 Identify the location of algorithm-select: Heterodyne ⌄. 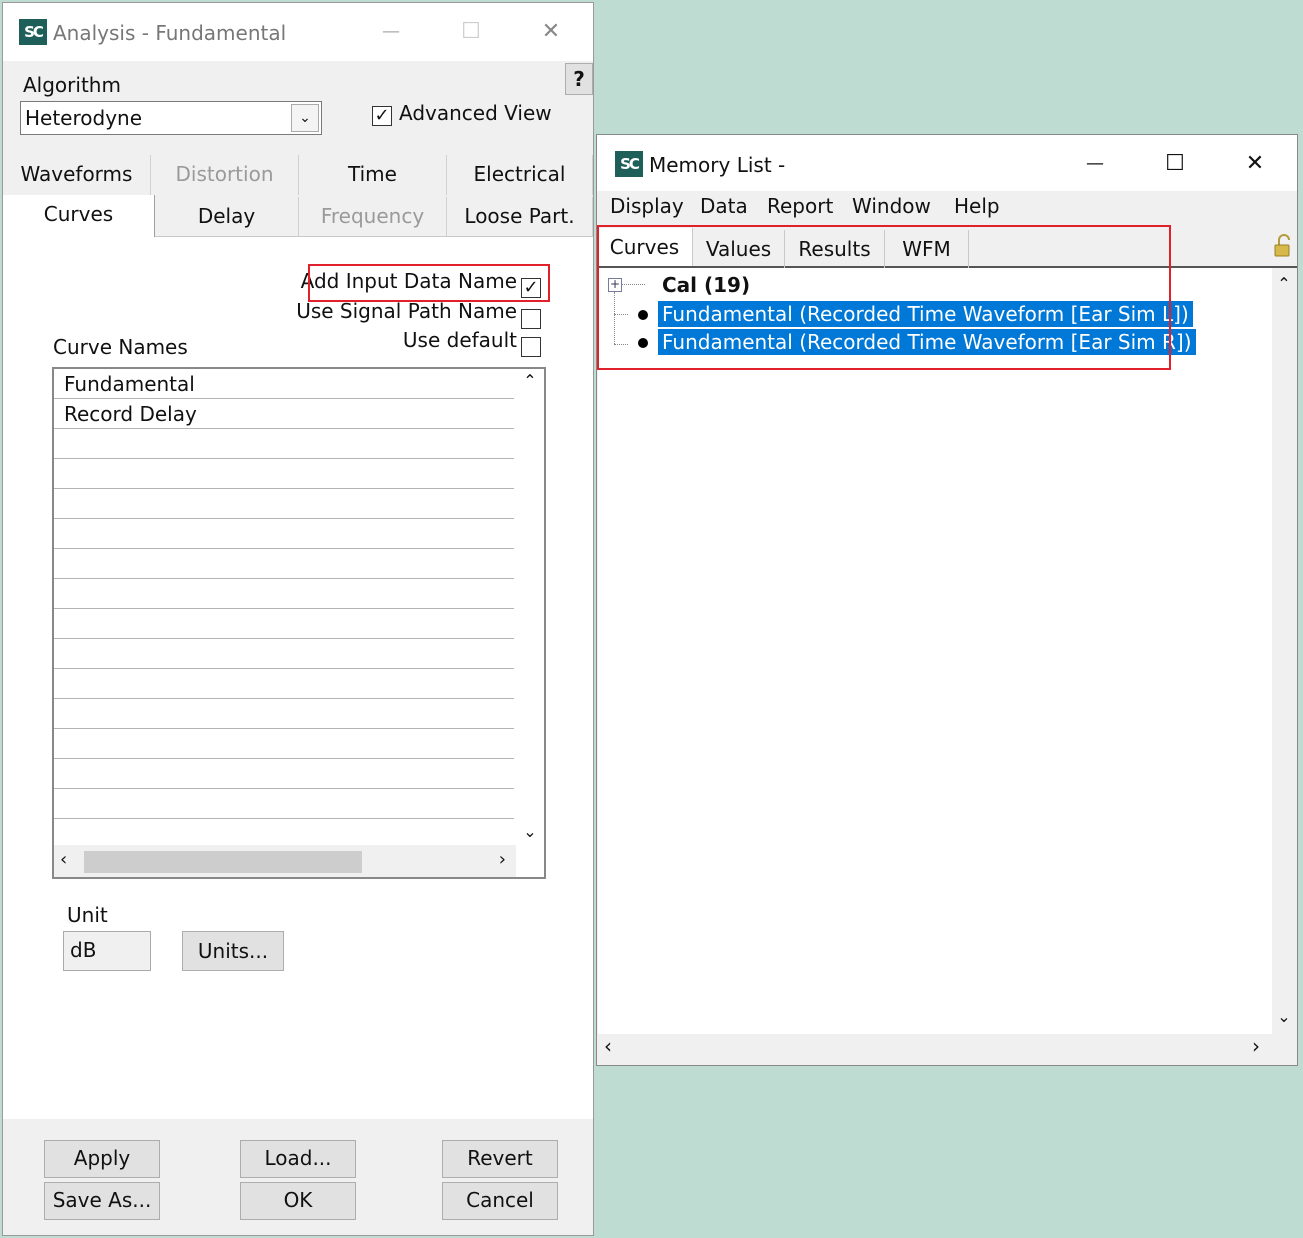
(171, 118).